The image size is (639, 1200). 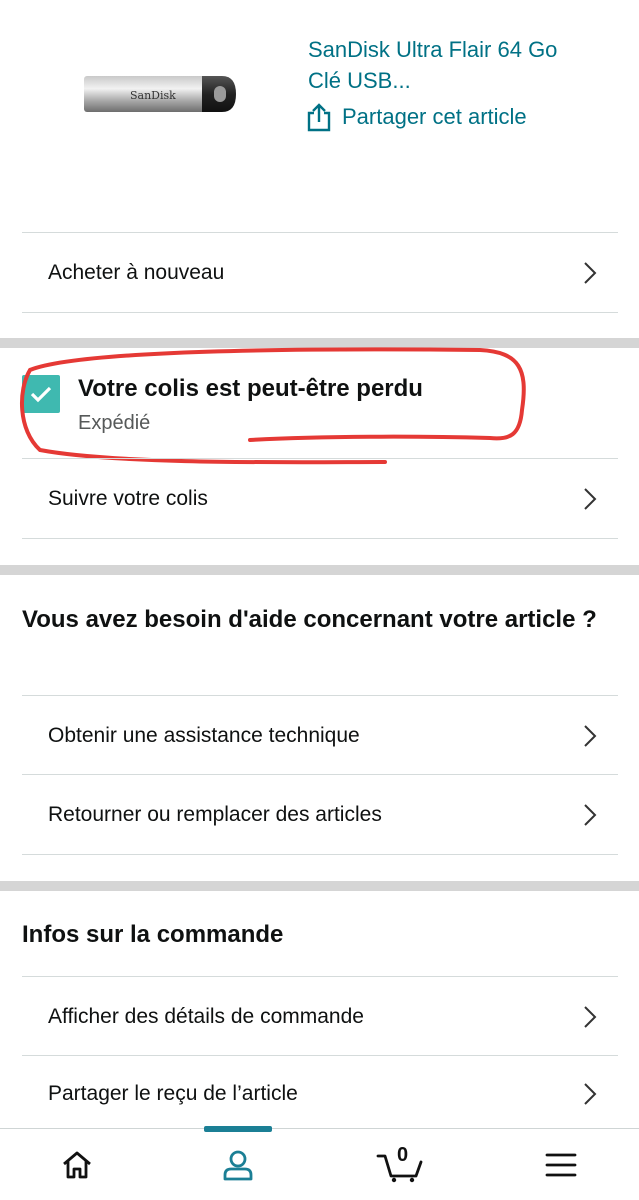 What do you see at coordinates (273, 406) in the screenshot?
I see `red-annotation-circle` at bounding box center [273, 406].